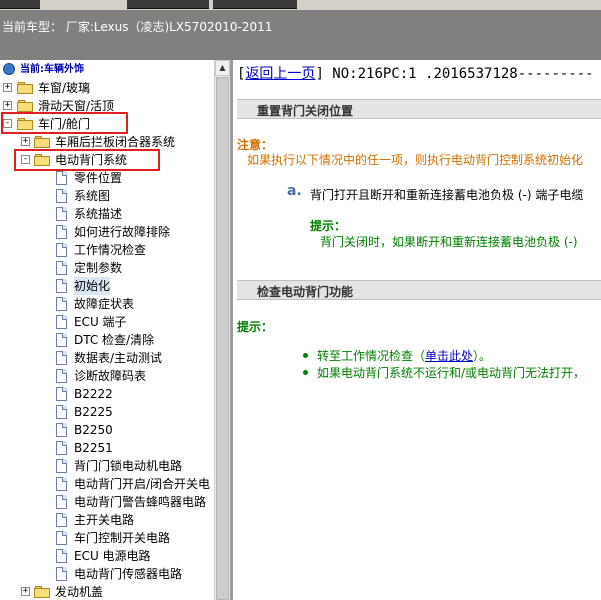 This screenshot has height=600, width=601. What do you see at coordinates (110, 250) in the screenshot?
I see `tree-item-label: 工作情况检查` at bounding box center [110, 250].